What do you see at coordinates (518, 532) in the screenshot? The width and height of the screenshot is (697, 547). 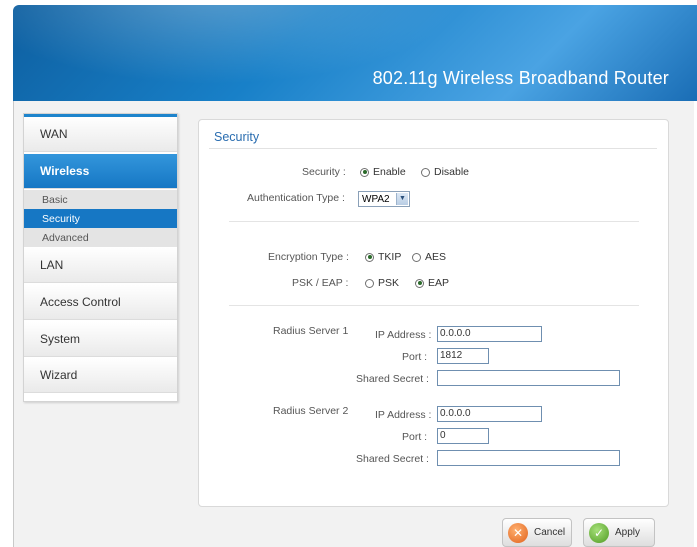 I see `cancel-x-icon: ✕` at bounding box center [518, 532].